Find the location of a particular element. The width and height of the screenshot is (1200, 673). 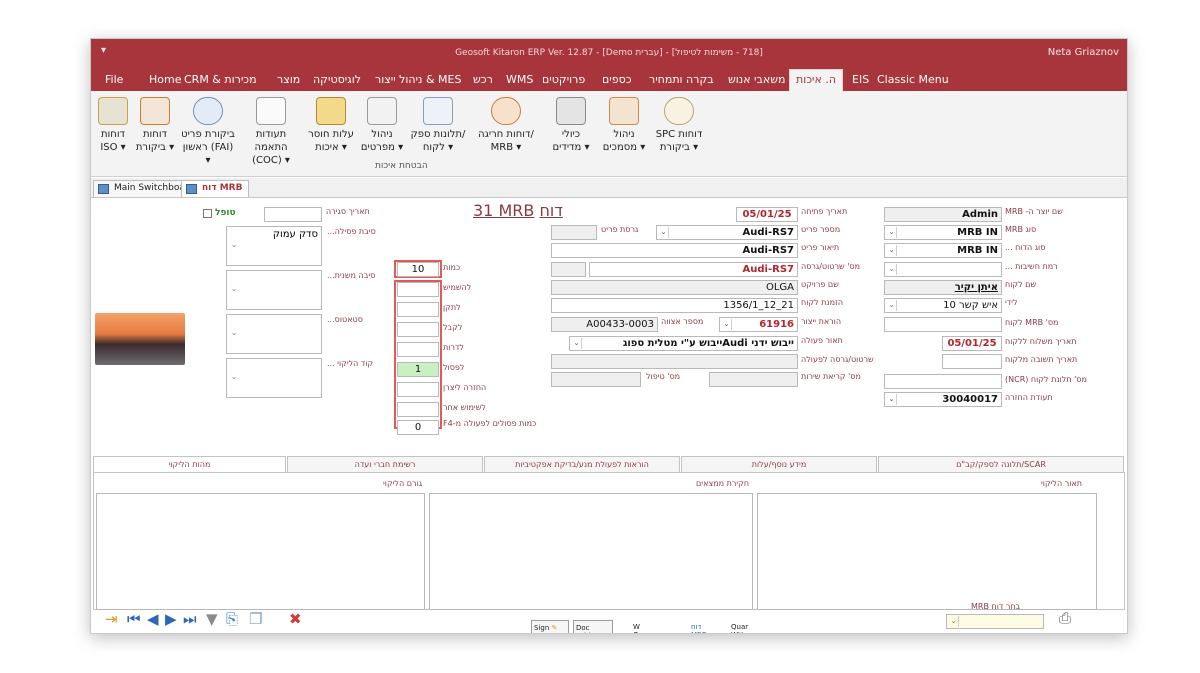

tab-additional-info: מידע נוסף/עלות is located at coordinates (779, 464).